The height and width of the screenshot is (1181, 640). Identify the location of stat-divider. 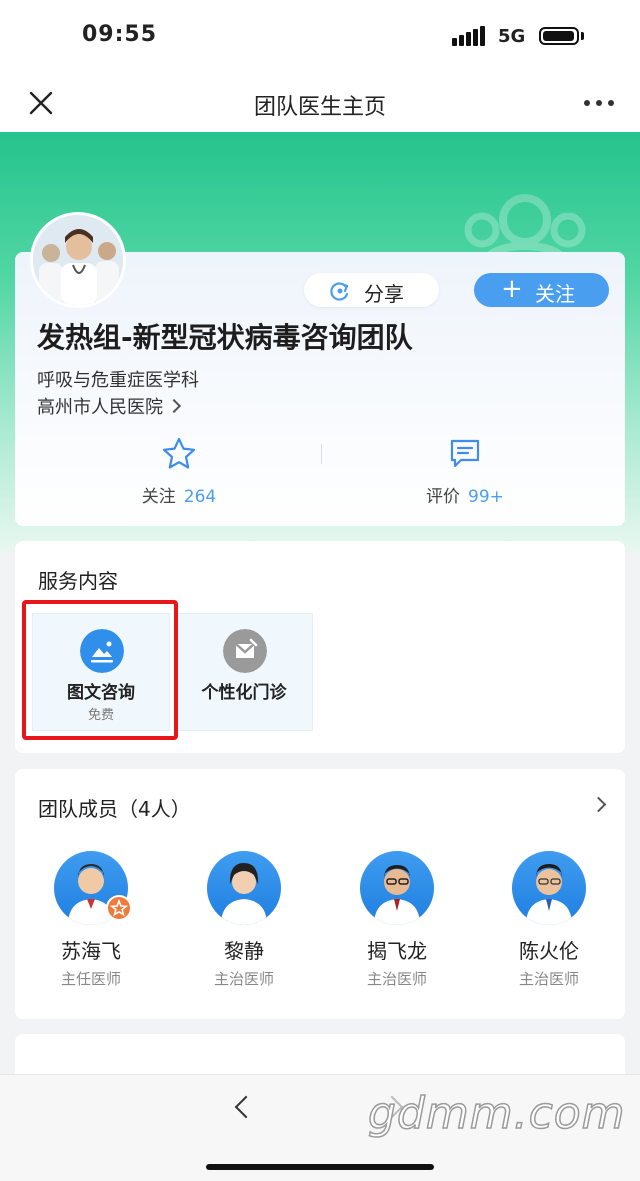
(321, 454).